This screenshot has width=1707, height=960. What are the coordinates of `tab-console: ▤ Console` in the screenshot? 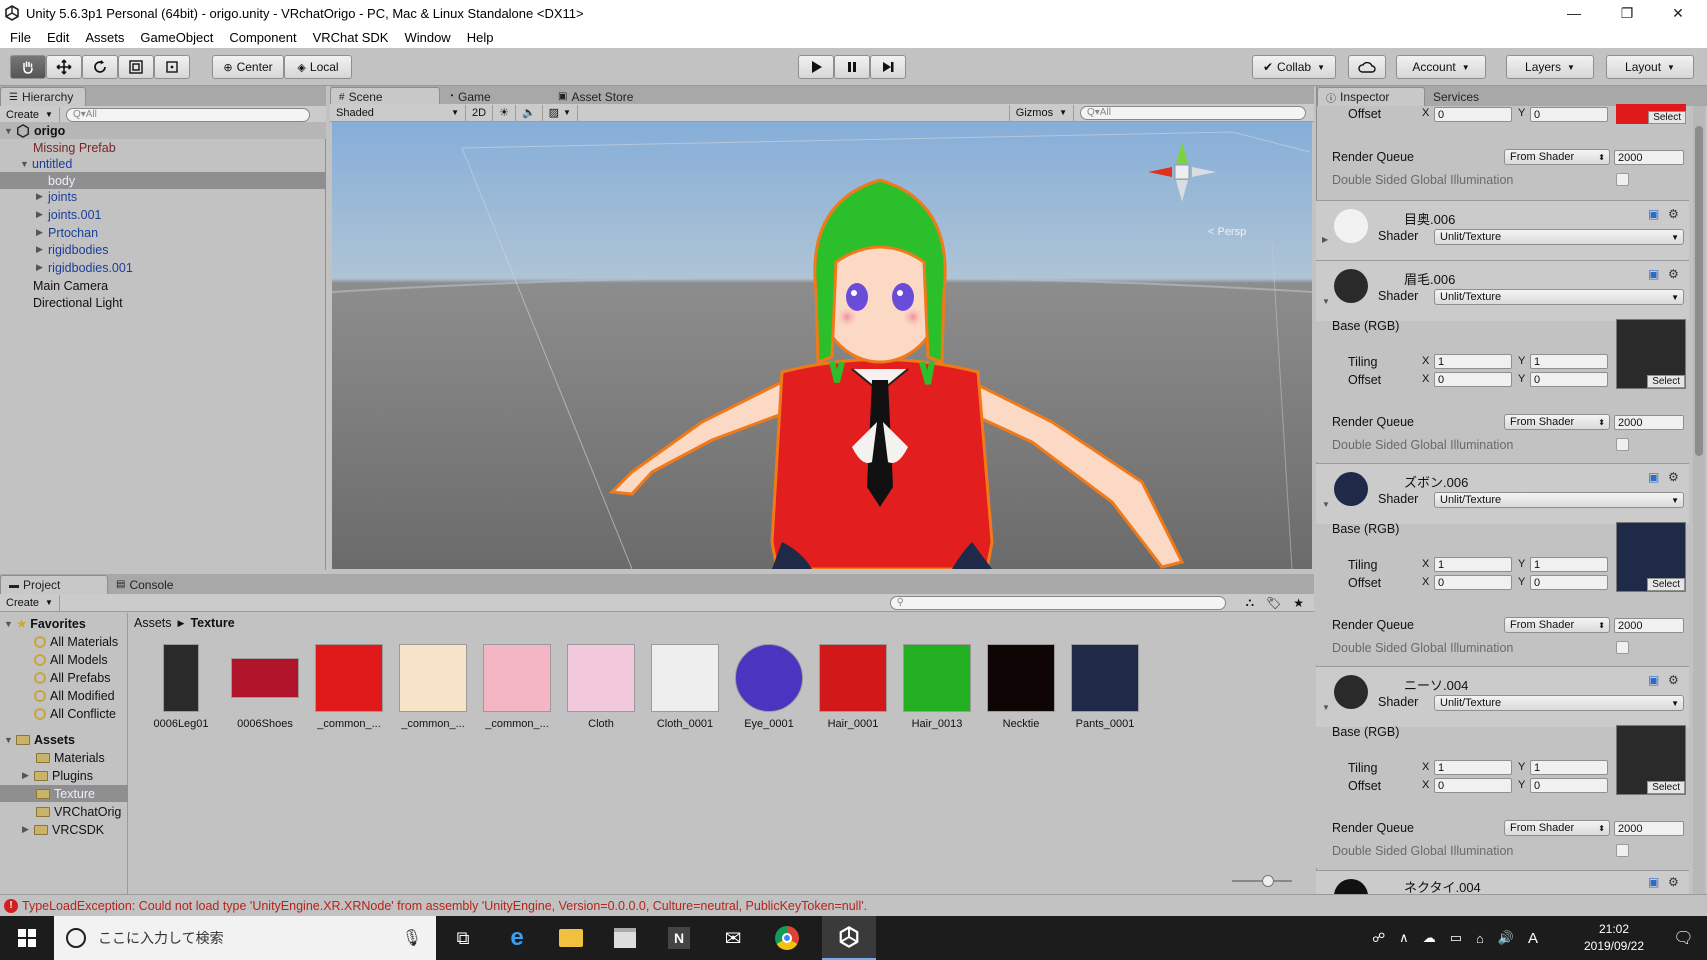 It's located at (146, 584).